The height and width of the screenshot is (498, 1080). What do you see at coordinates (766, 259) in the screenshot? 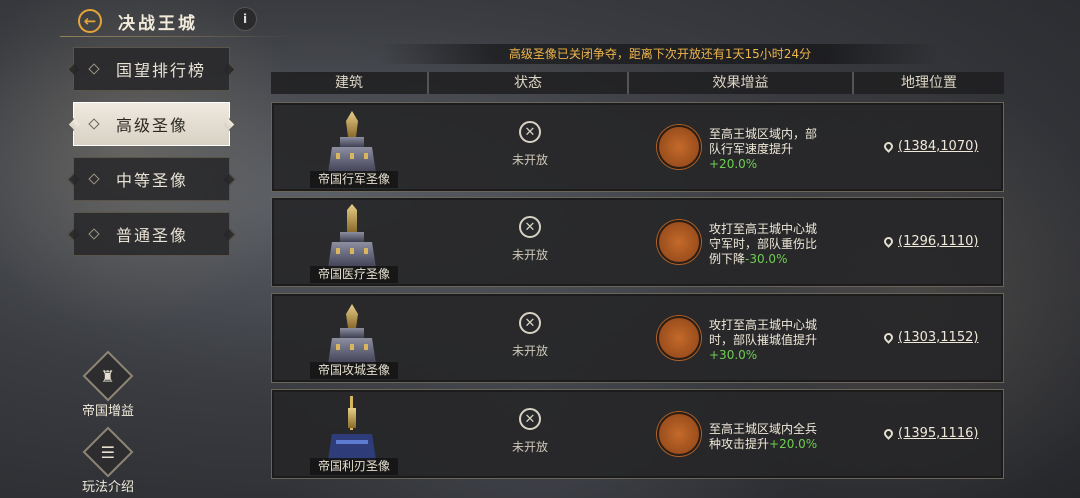
I see `effect-value: -30.0%` at bounding box center [766, 259].